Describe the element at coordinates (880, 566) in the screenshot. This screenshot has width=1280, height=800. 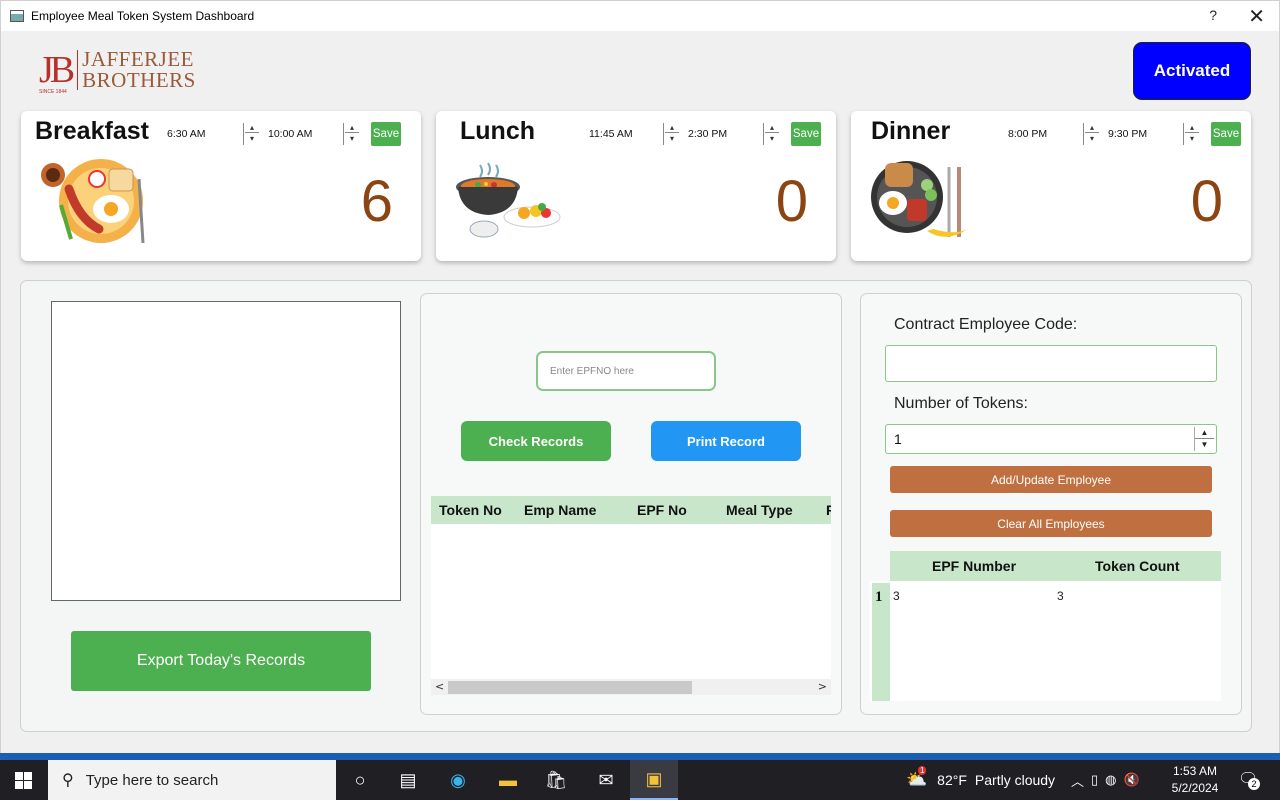
I see `table-corner` at that location.